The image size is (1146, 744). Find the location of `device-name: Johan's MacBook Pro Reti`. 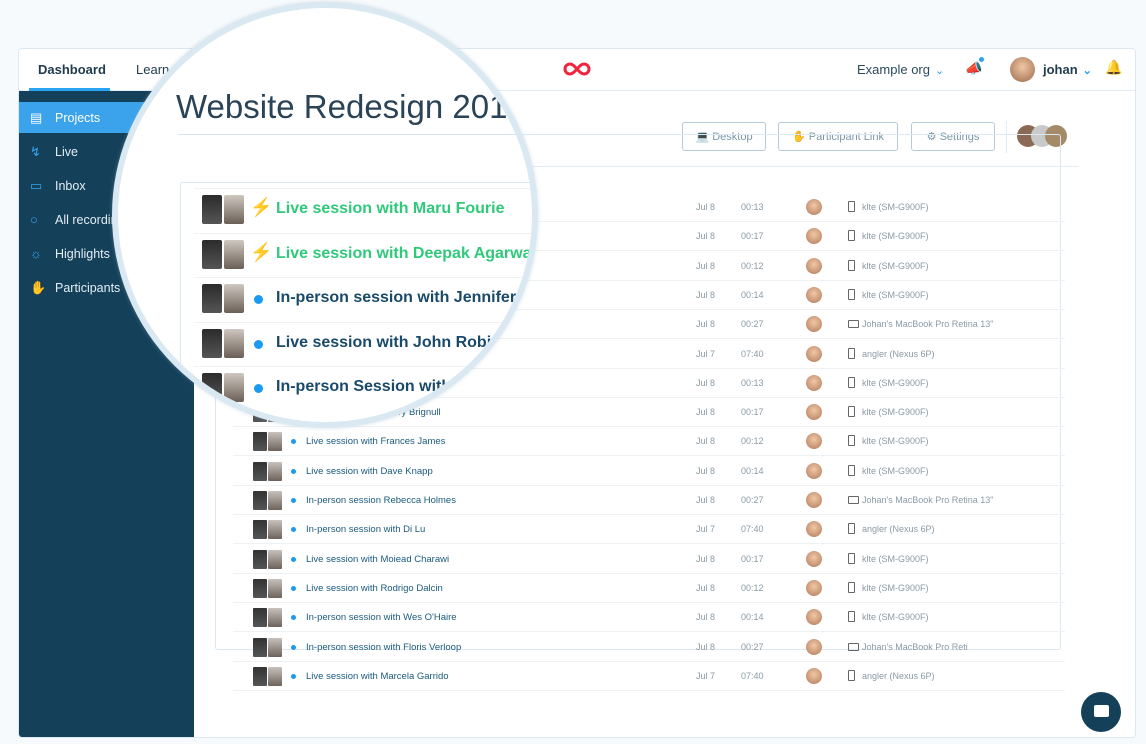

device-name: Johan's MacBook Pro Reti is located at coordinates (915, 646).